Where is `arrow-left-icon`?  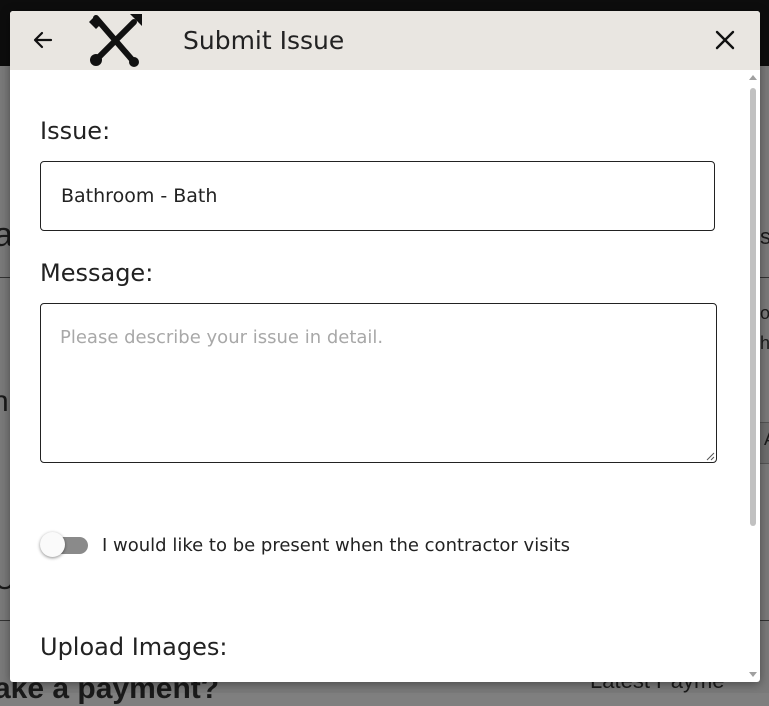 arrow-left-icon is located at coordinates (43, 40).